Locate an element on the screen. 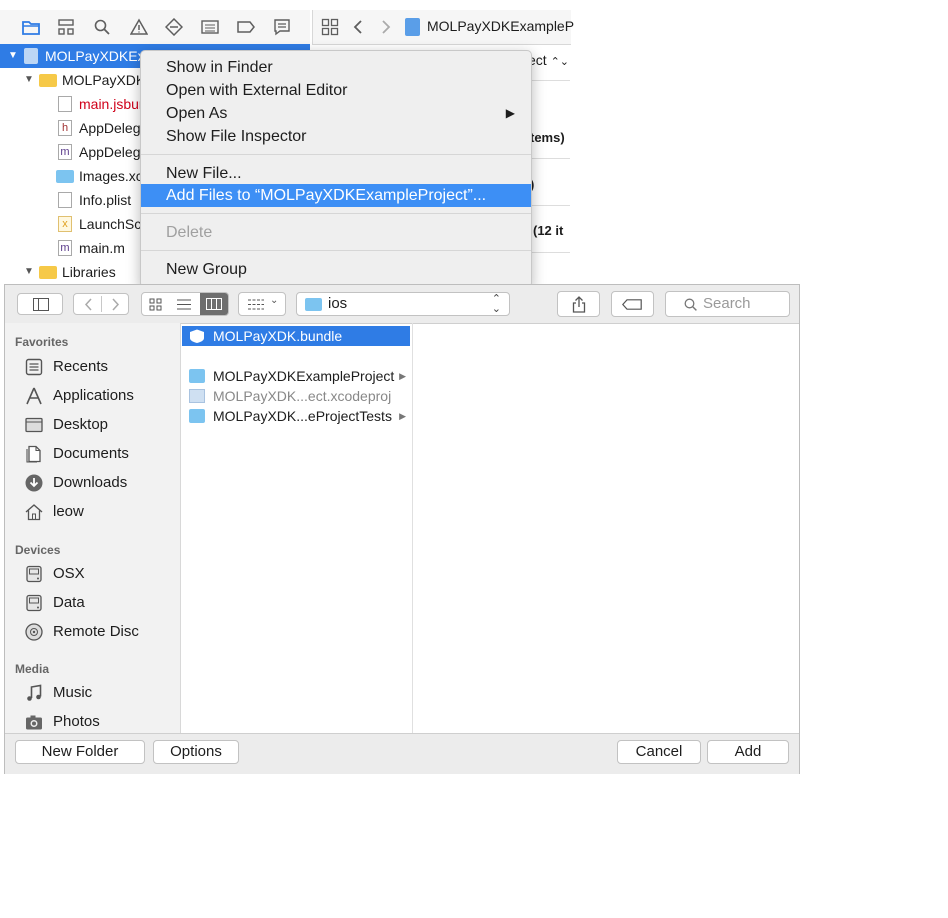  file-row-folder: MOLPayXDKExampleProject ▶ is located at coordinates (296, 376).